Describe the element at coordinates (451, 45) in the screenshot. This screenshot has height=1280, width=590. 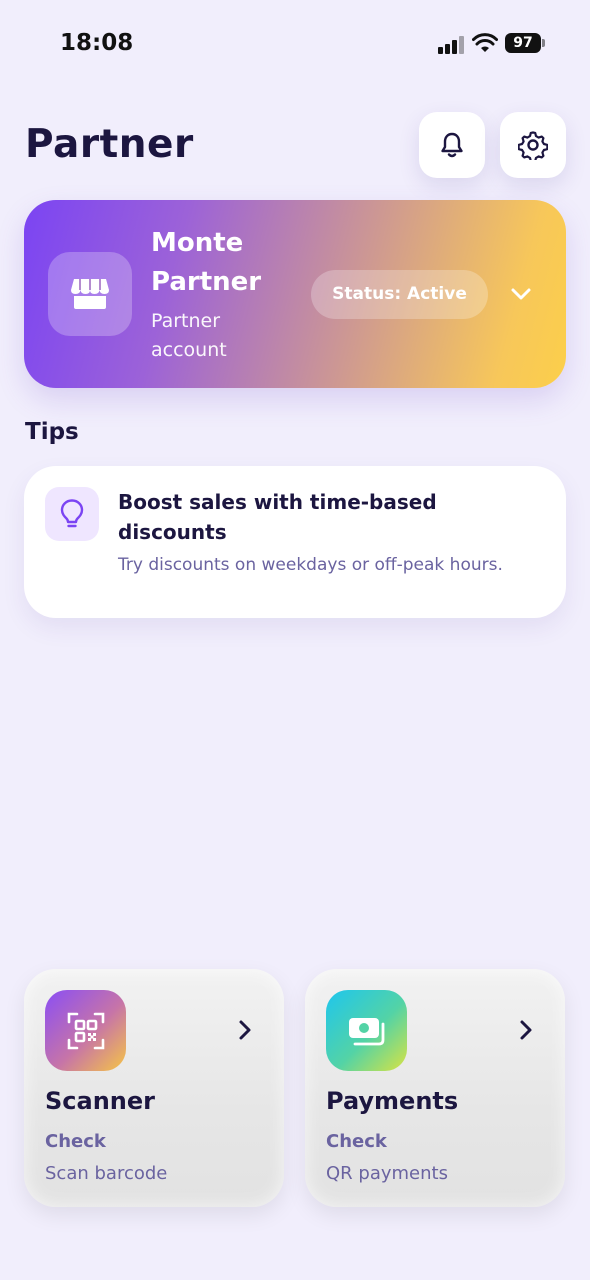
I see `signal-icon` at that location.